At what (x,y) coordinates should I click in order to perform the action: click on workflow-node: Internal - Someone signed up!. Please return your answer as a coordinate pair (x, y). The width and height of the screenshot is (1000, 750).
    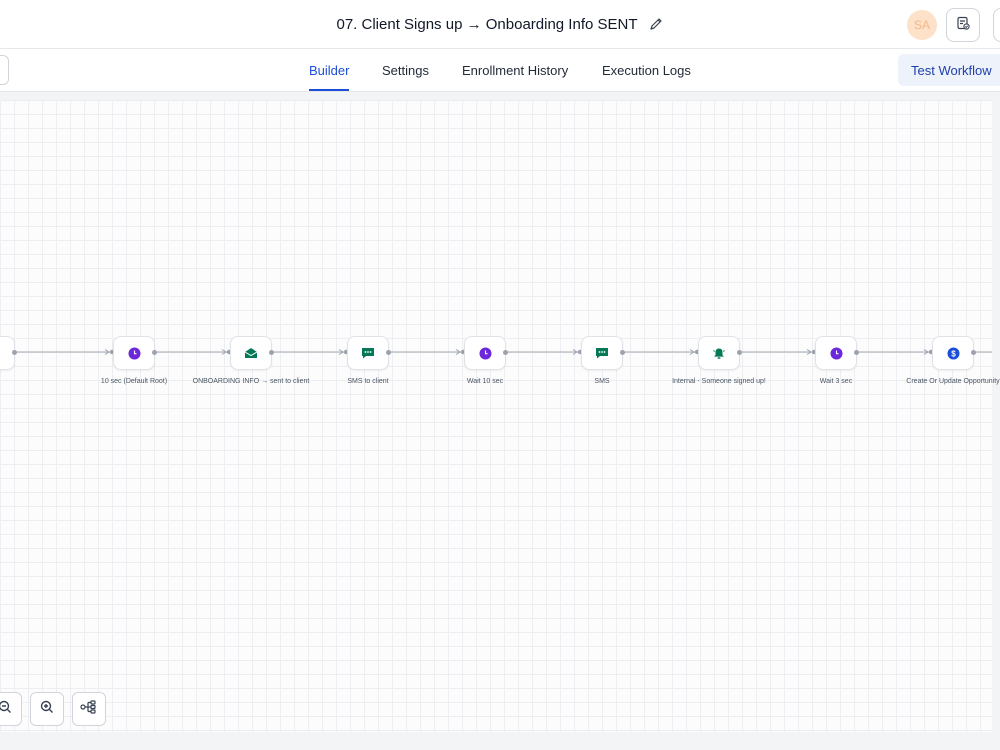
    Looking at the image, I should click on (719, 361).